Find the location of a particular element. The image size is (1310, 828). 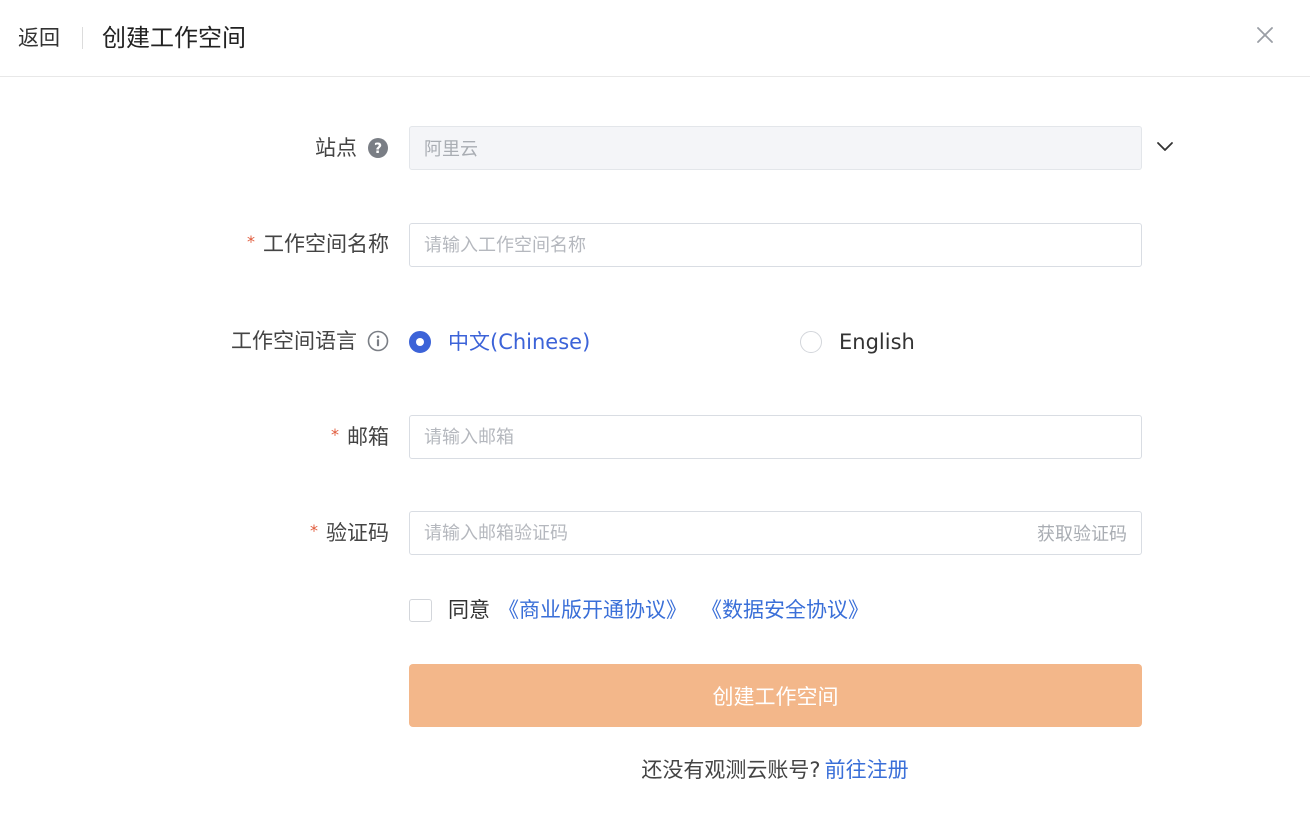

page-title: 创建工作空间 is located at coordinates (174, 38).